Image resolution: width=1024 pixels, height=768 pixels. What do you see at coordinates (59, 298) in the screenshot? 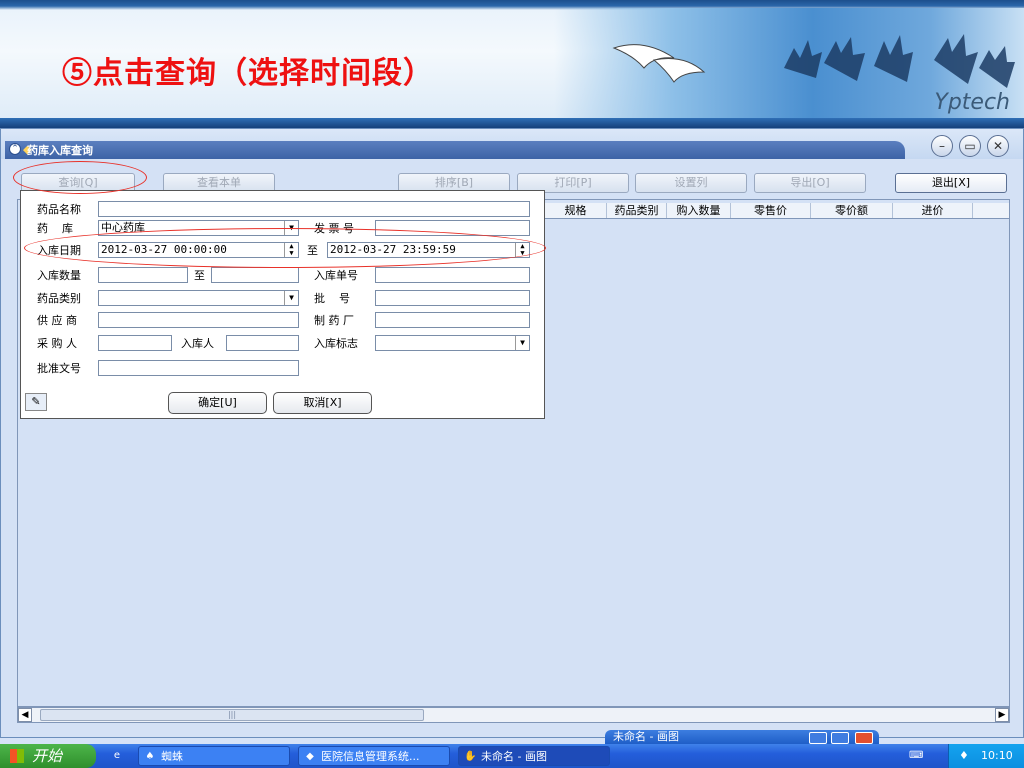
I see `category-label: 药品类别` at bounding box center [59, 298].